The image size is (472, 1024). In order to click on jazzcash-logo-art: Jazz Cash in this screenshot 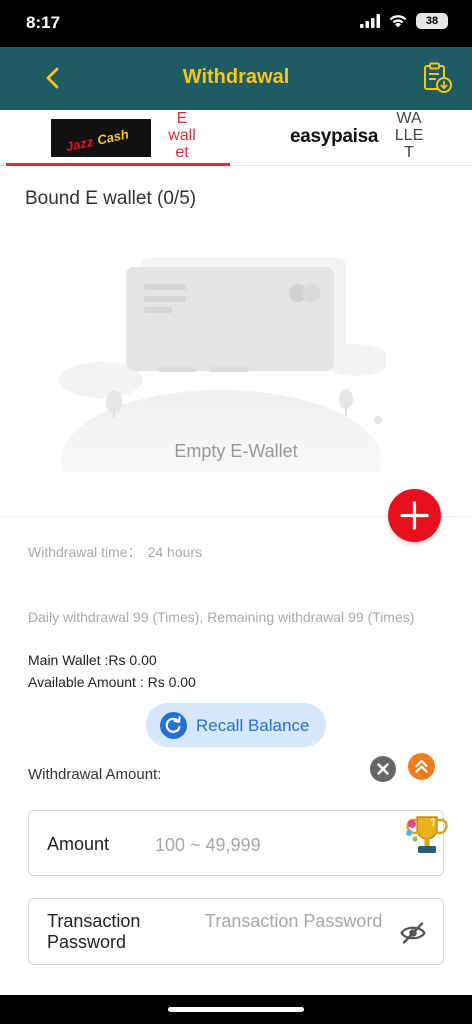, I will do `click(98, 140)`.